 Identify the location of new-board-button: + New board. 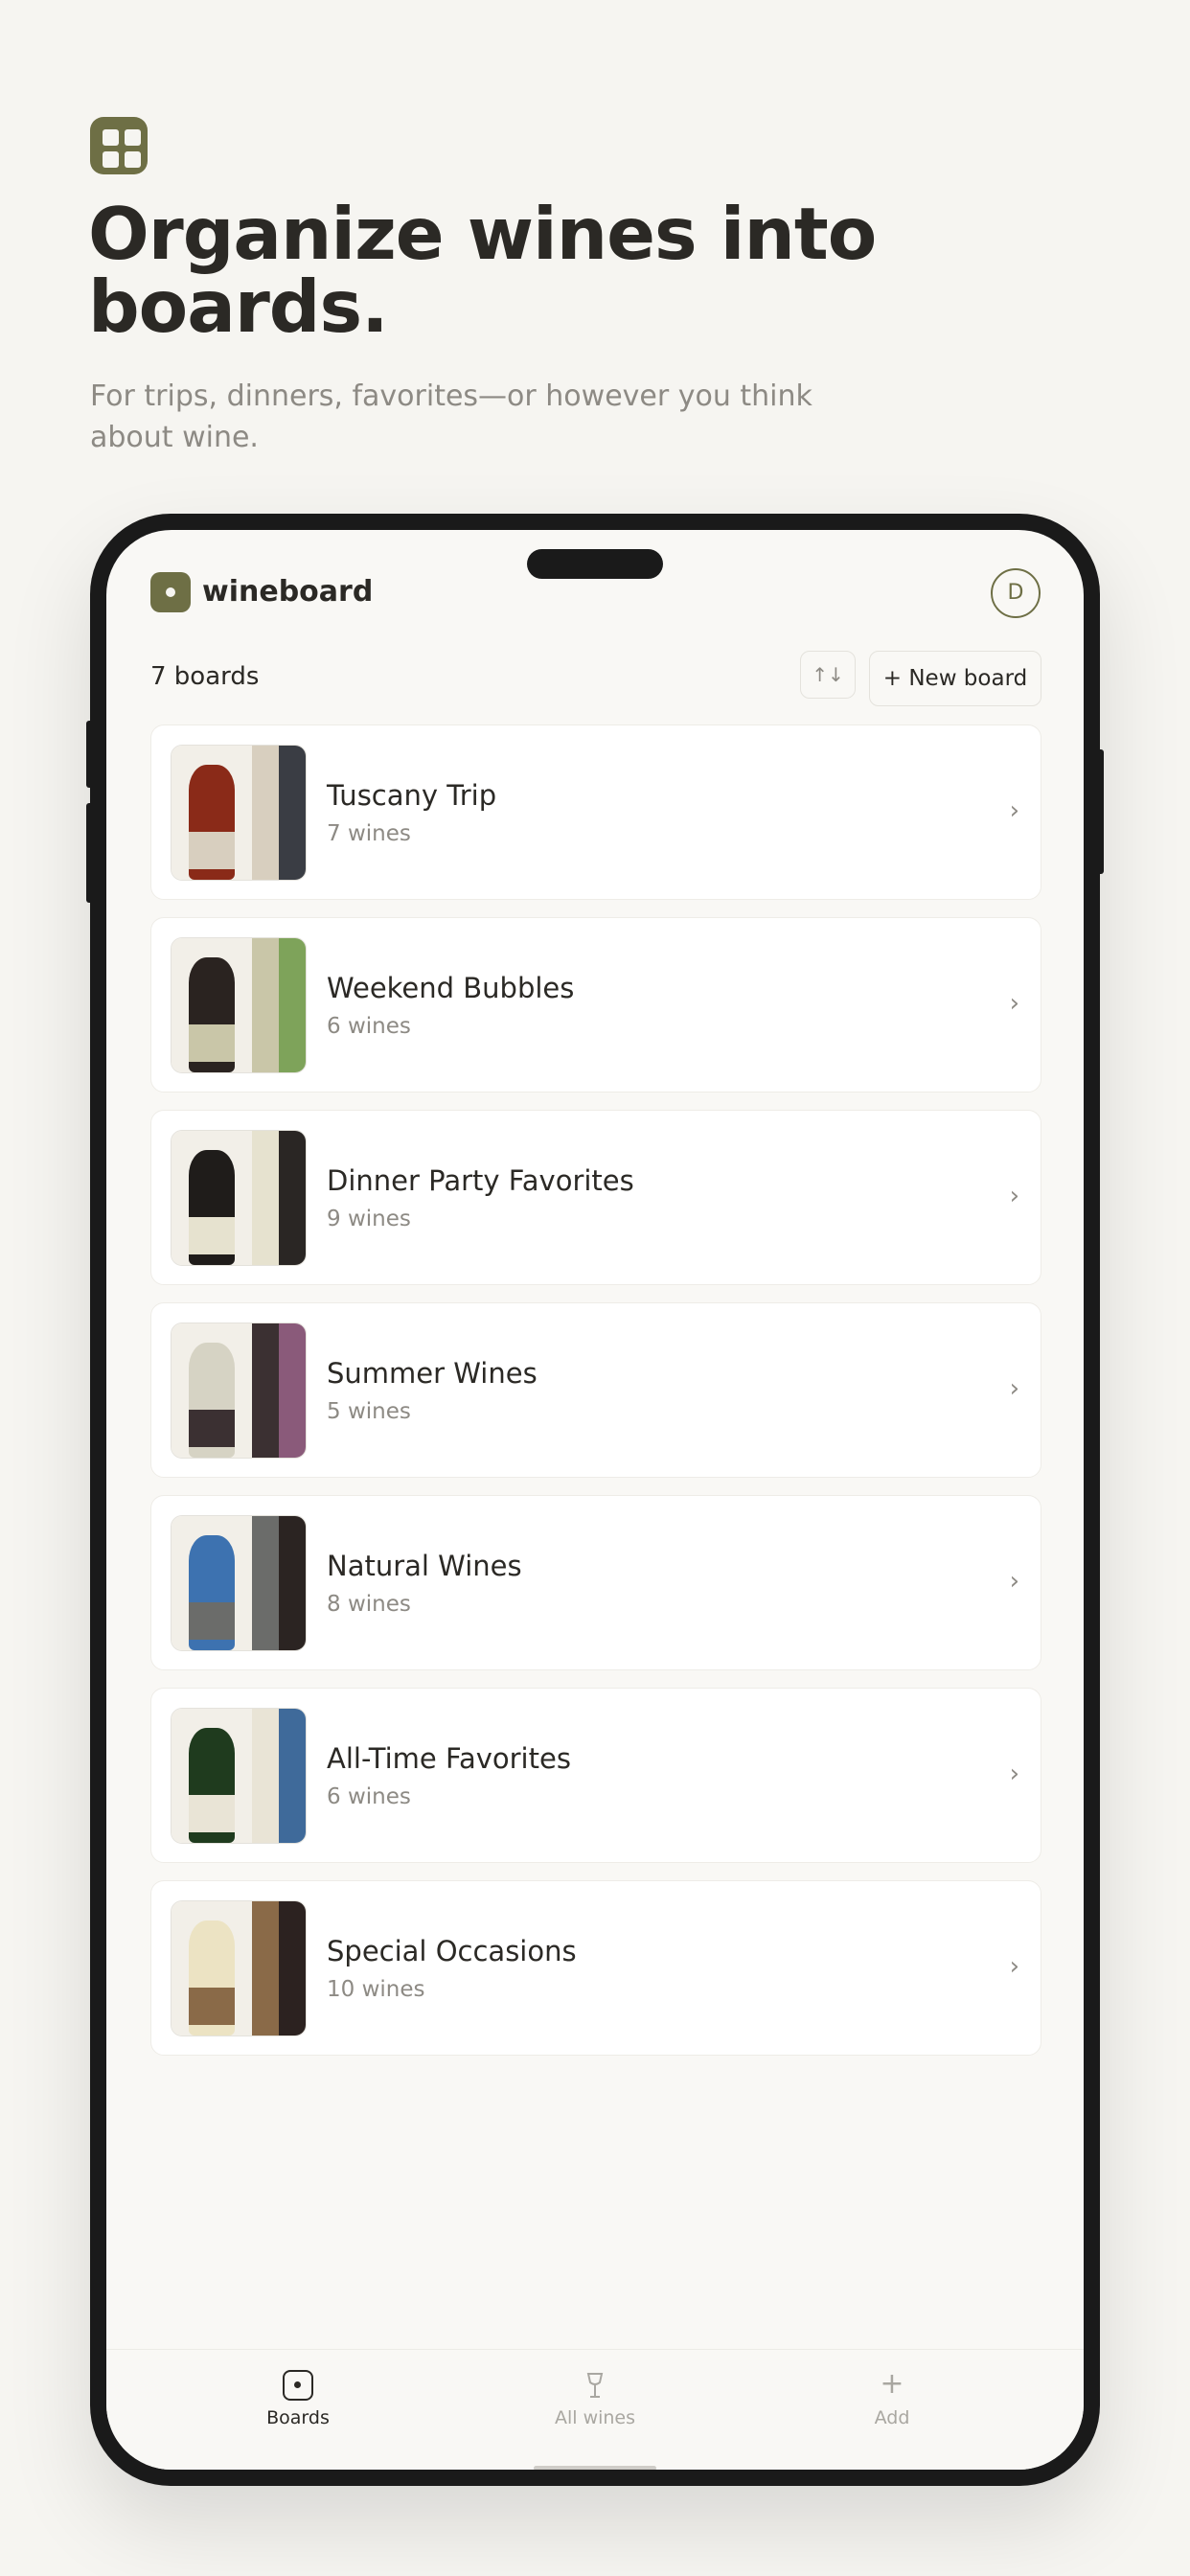
(955, 678).